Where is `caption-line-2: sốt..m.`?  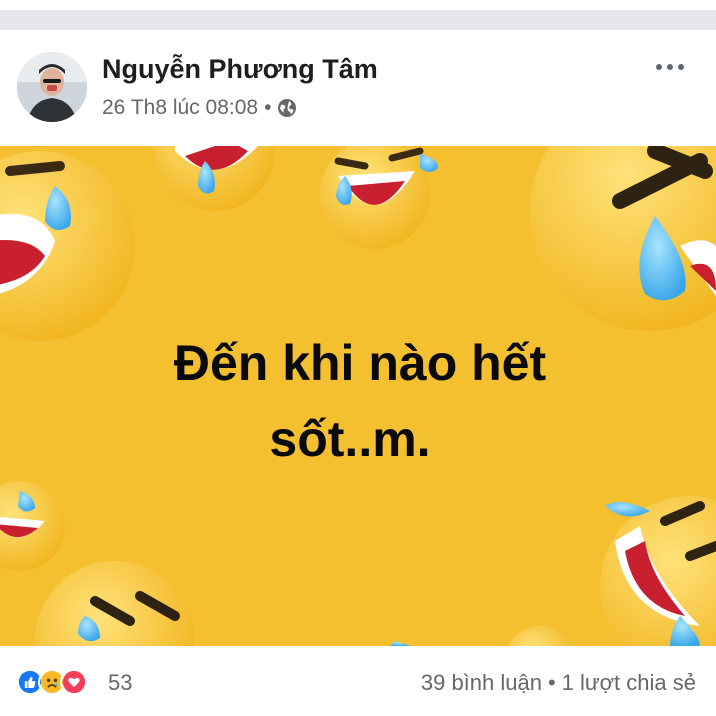 caption-line-2: sốt..m. is located at coordinates (350, 439).